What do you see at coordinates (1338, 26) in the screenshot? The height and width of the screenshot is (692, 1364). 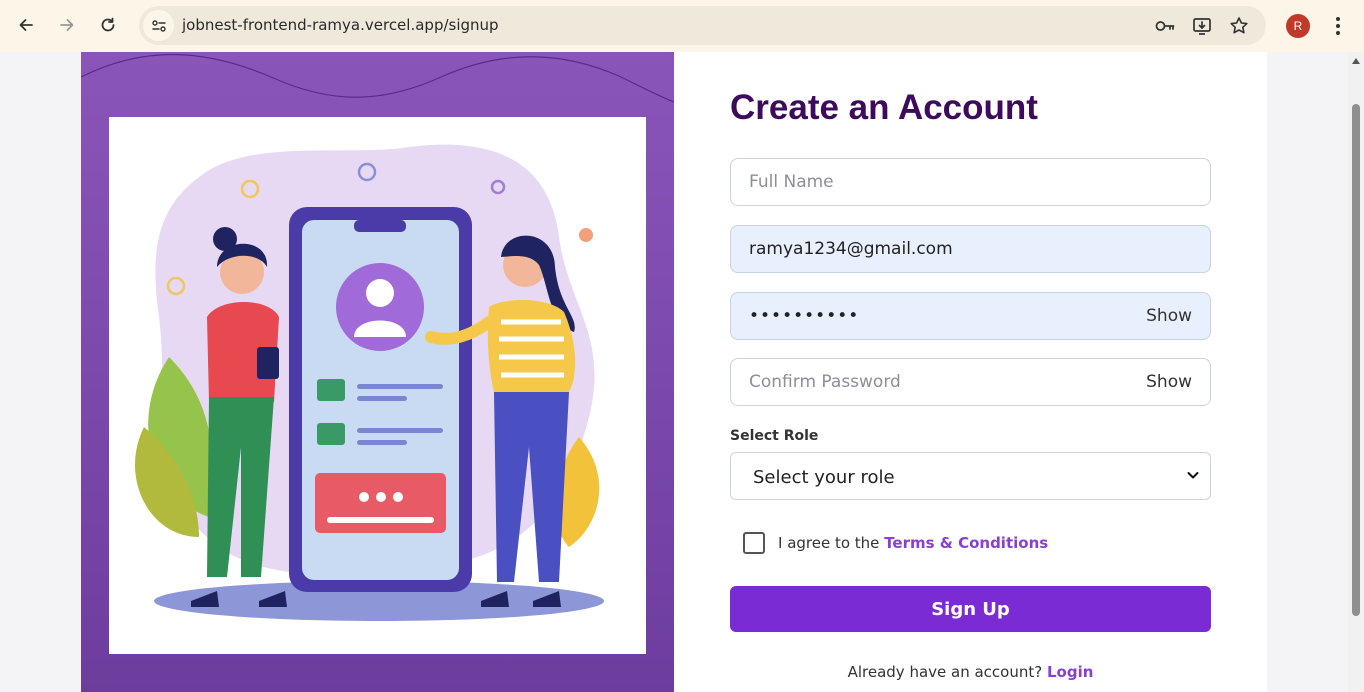 I see `more-menu-icon` at bounding box center [1338, 26].